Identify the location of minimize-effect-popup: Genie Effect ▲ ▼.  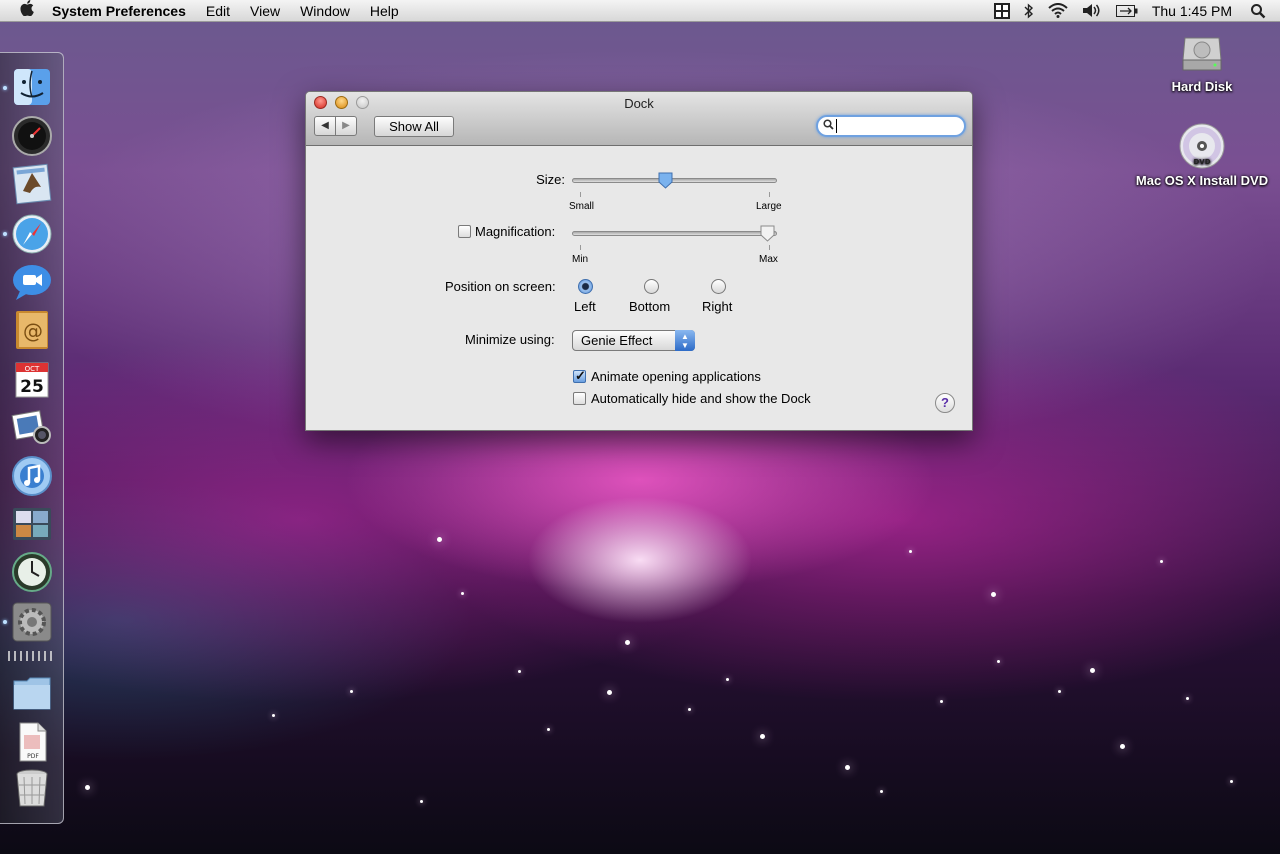
(633, 340).